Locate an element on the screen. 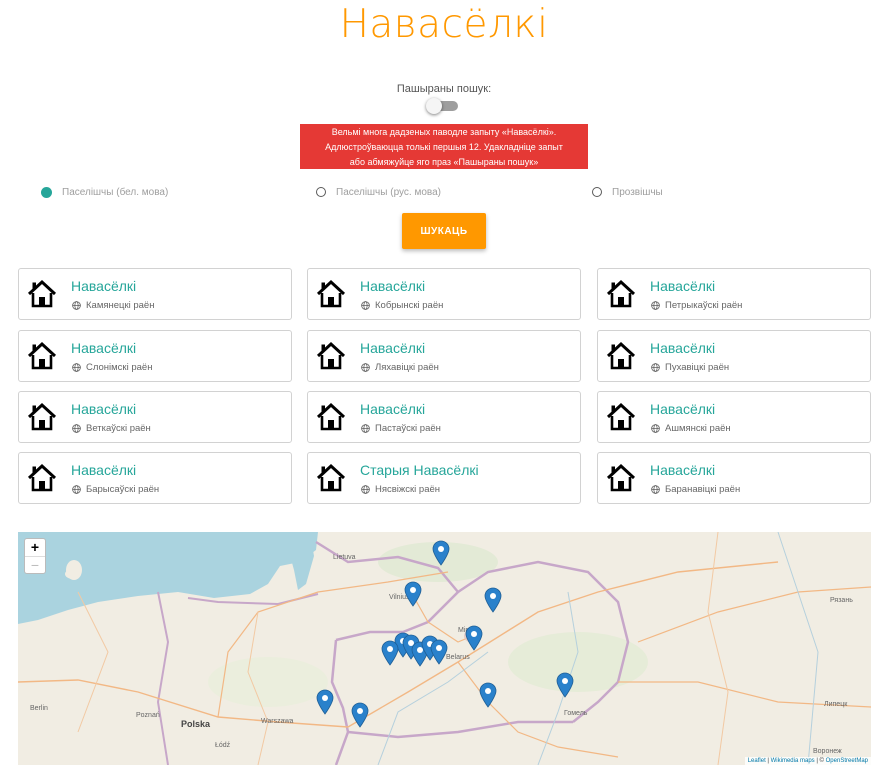 This screenshot has height=772, width=888. zoom-out-button: − is located at coordinates (35, 565).